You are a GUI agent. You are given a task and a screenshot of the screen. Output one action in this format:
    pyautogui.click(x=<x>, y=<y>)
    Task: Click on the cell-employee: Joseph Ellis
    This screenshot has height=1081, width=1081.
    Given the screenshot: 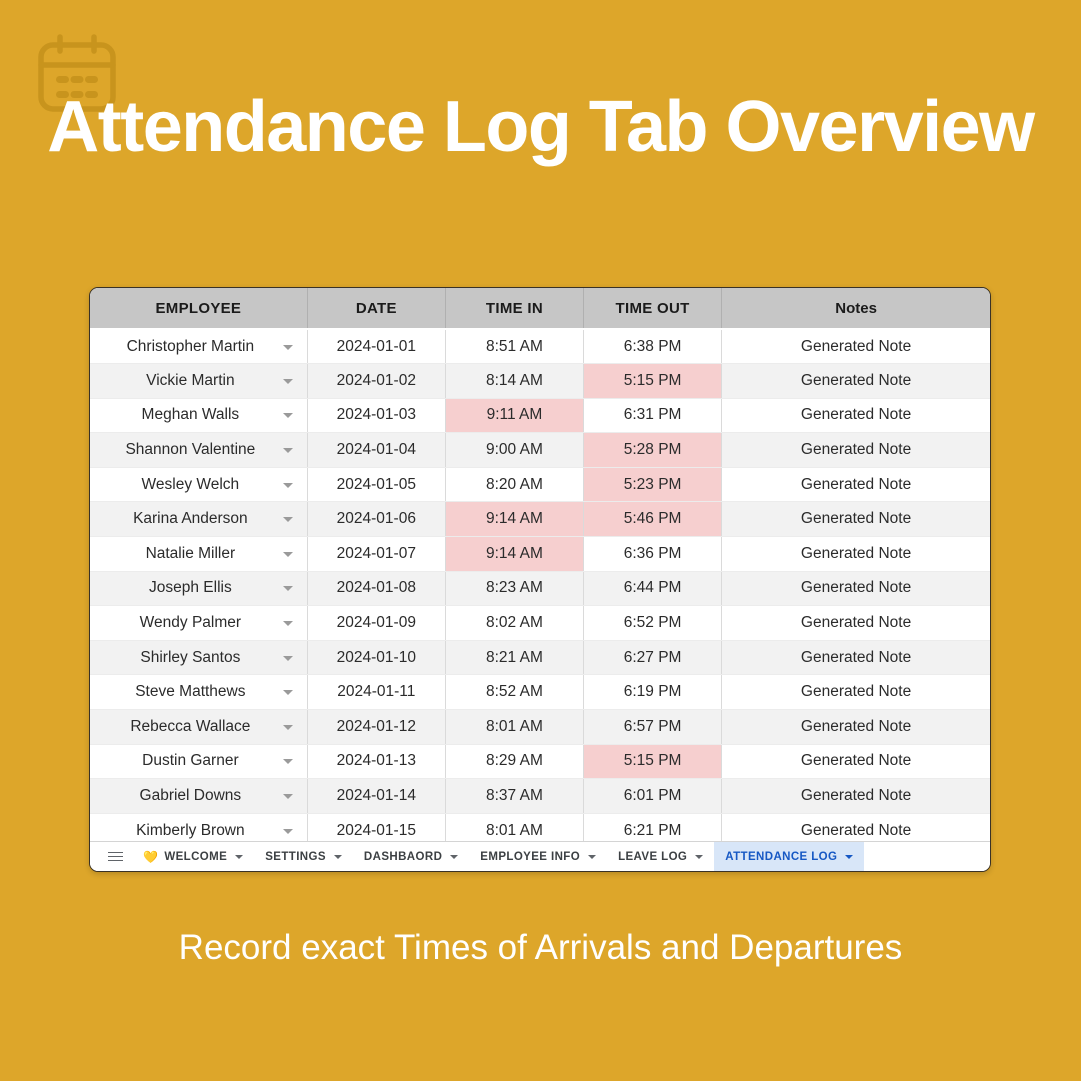 What is the action you would take?
    pyautogui.click(x=199, y=589)
    